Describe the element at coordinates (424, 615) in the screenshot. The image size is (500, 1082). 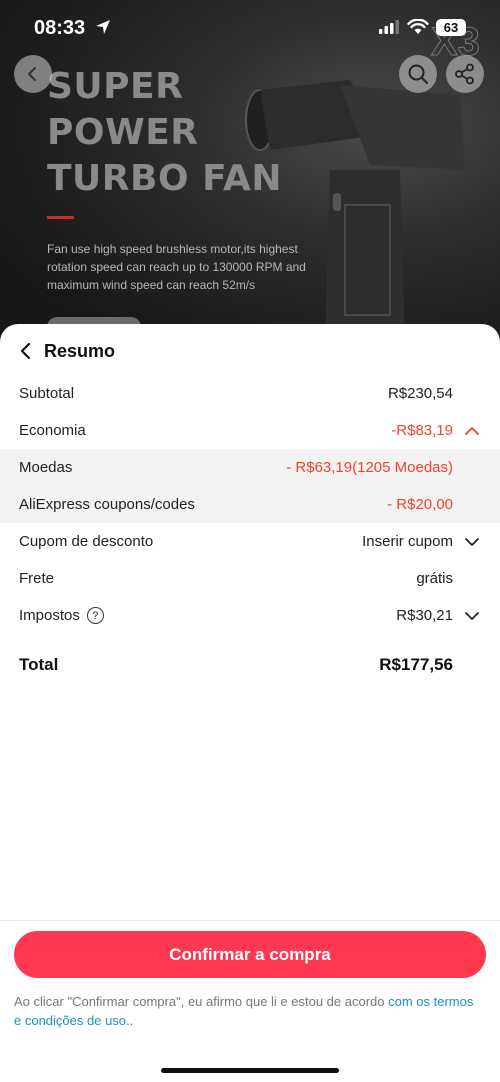
I see `impostos-value: R$30,21` at that location.